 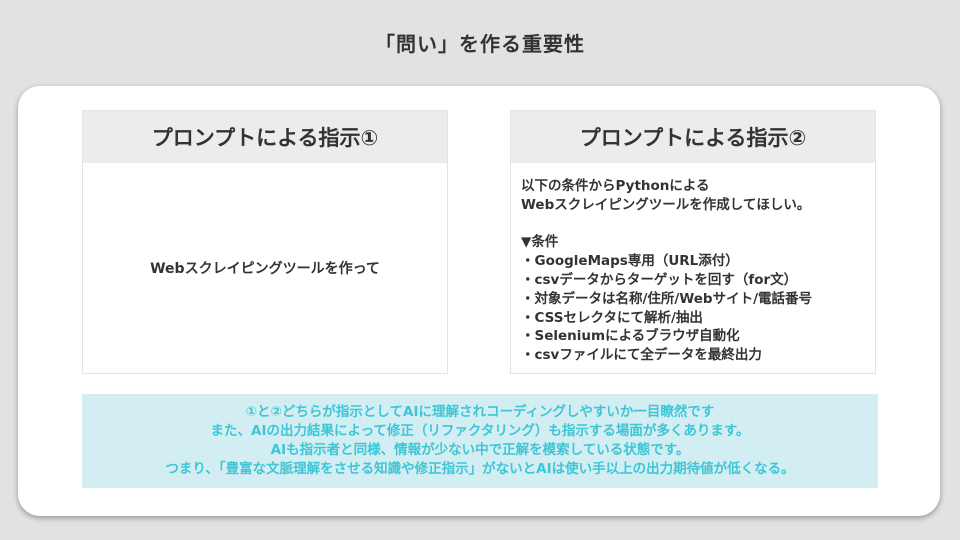 What do you see at coordinates (666, 204) in the screenshot?
I see `prompt-intro-line: Webスクレイピングツールを作成してほしい。` at bounding box center [666, 204].